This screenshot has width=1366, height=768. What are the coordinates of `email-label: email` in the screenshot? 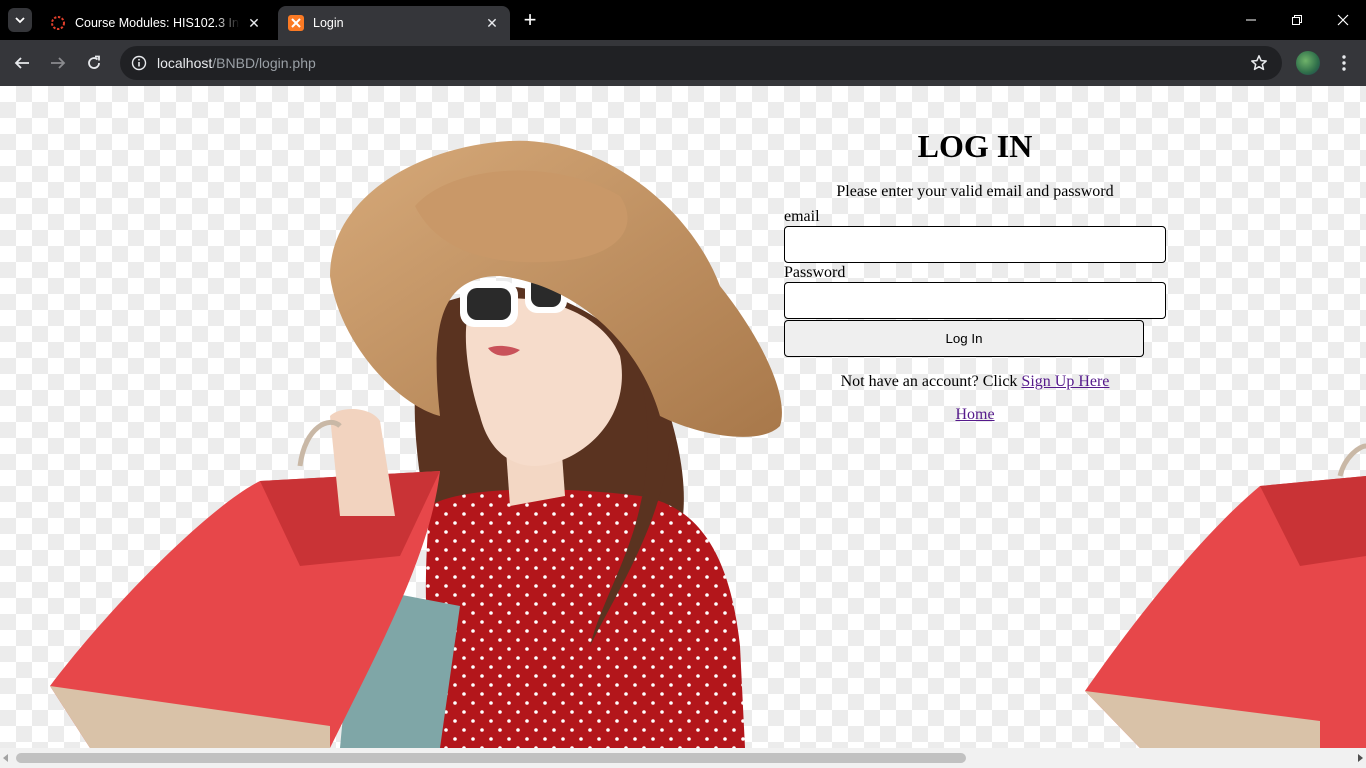 It's located at (802, 216).